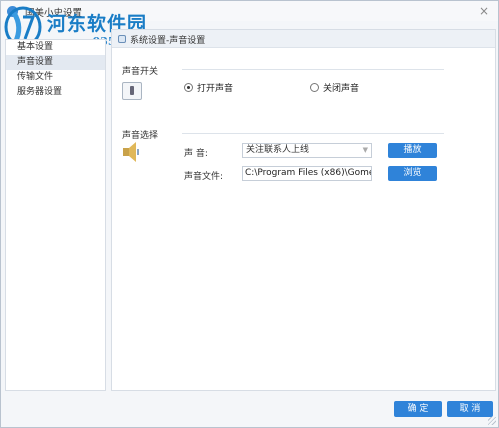  I want to click on sidebar-item-server: 服务器设置, so click(55, 92).